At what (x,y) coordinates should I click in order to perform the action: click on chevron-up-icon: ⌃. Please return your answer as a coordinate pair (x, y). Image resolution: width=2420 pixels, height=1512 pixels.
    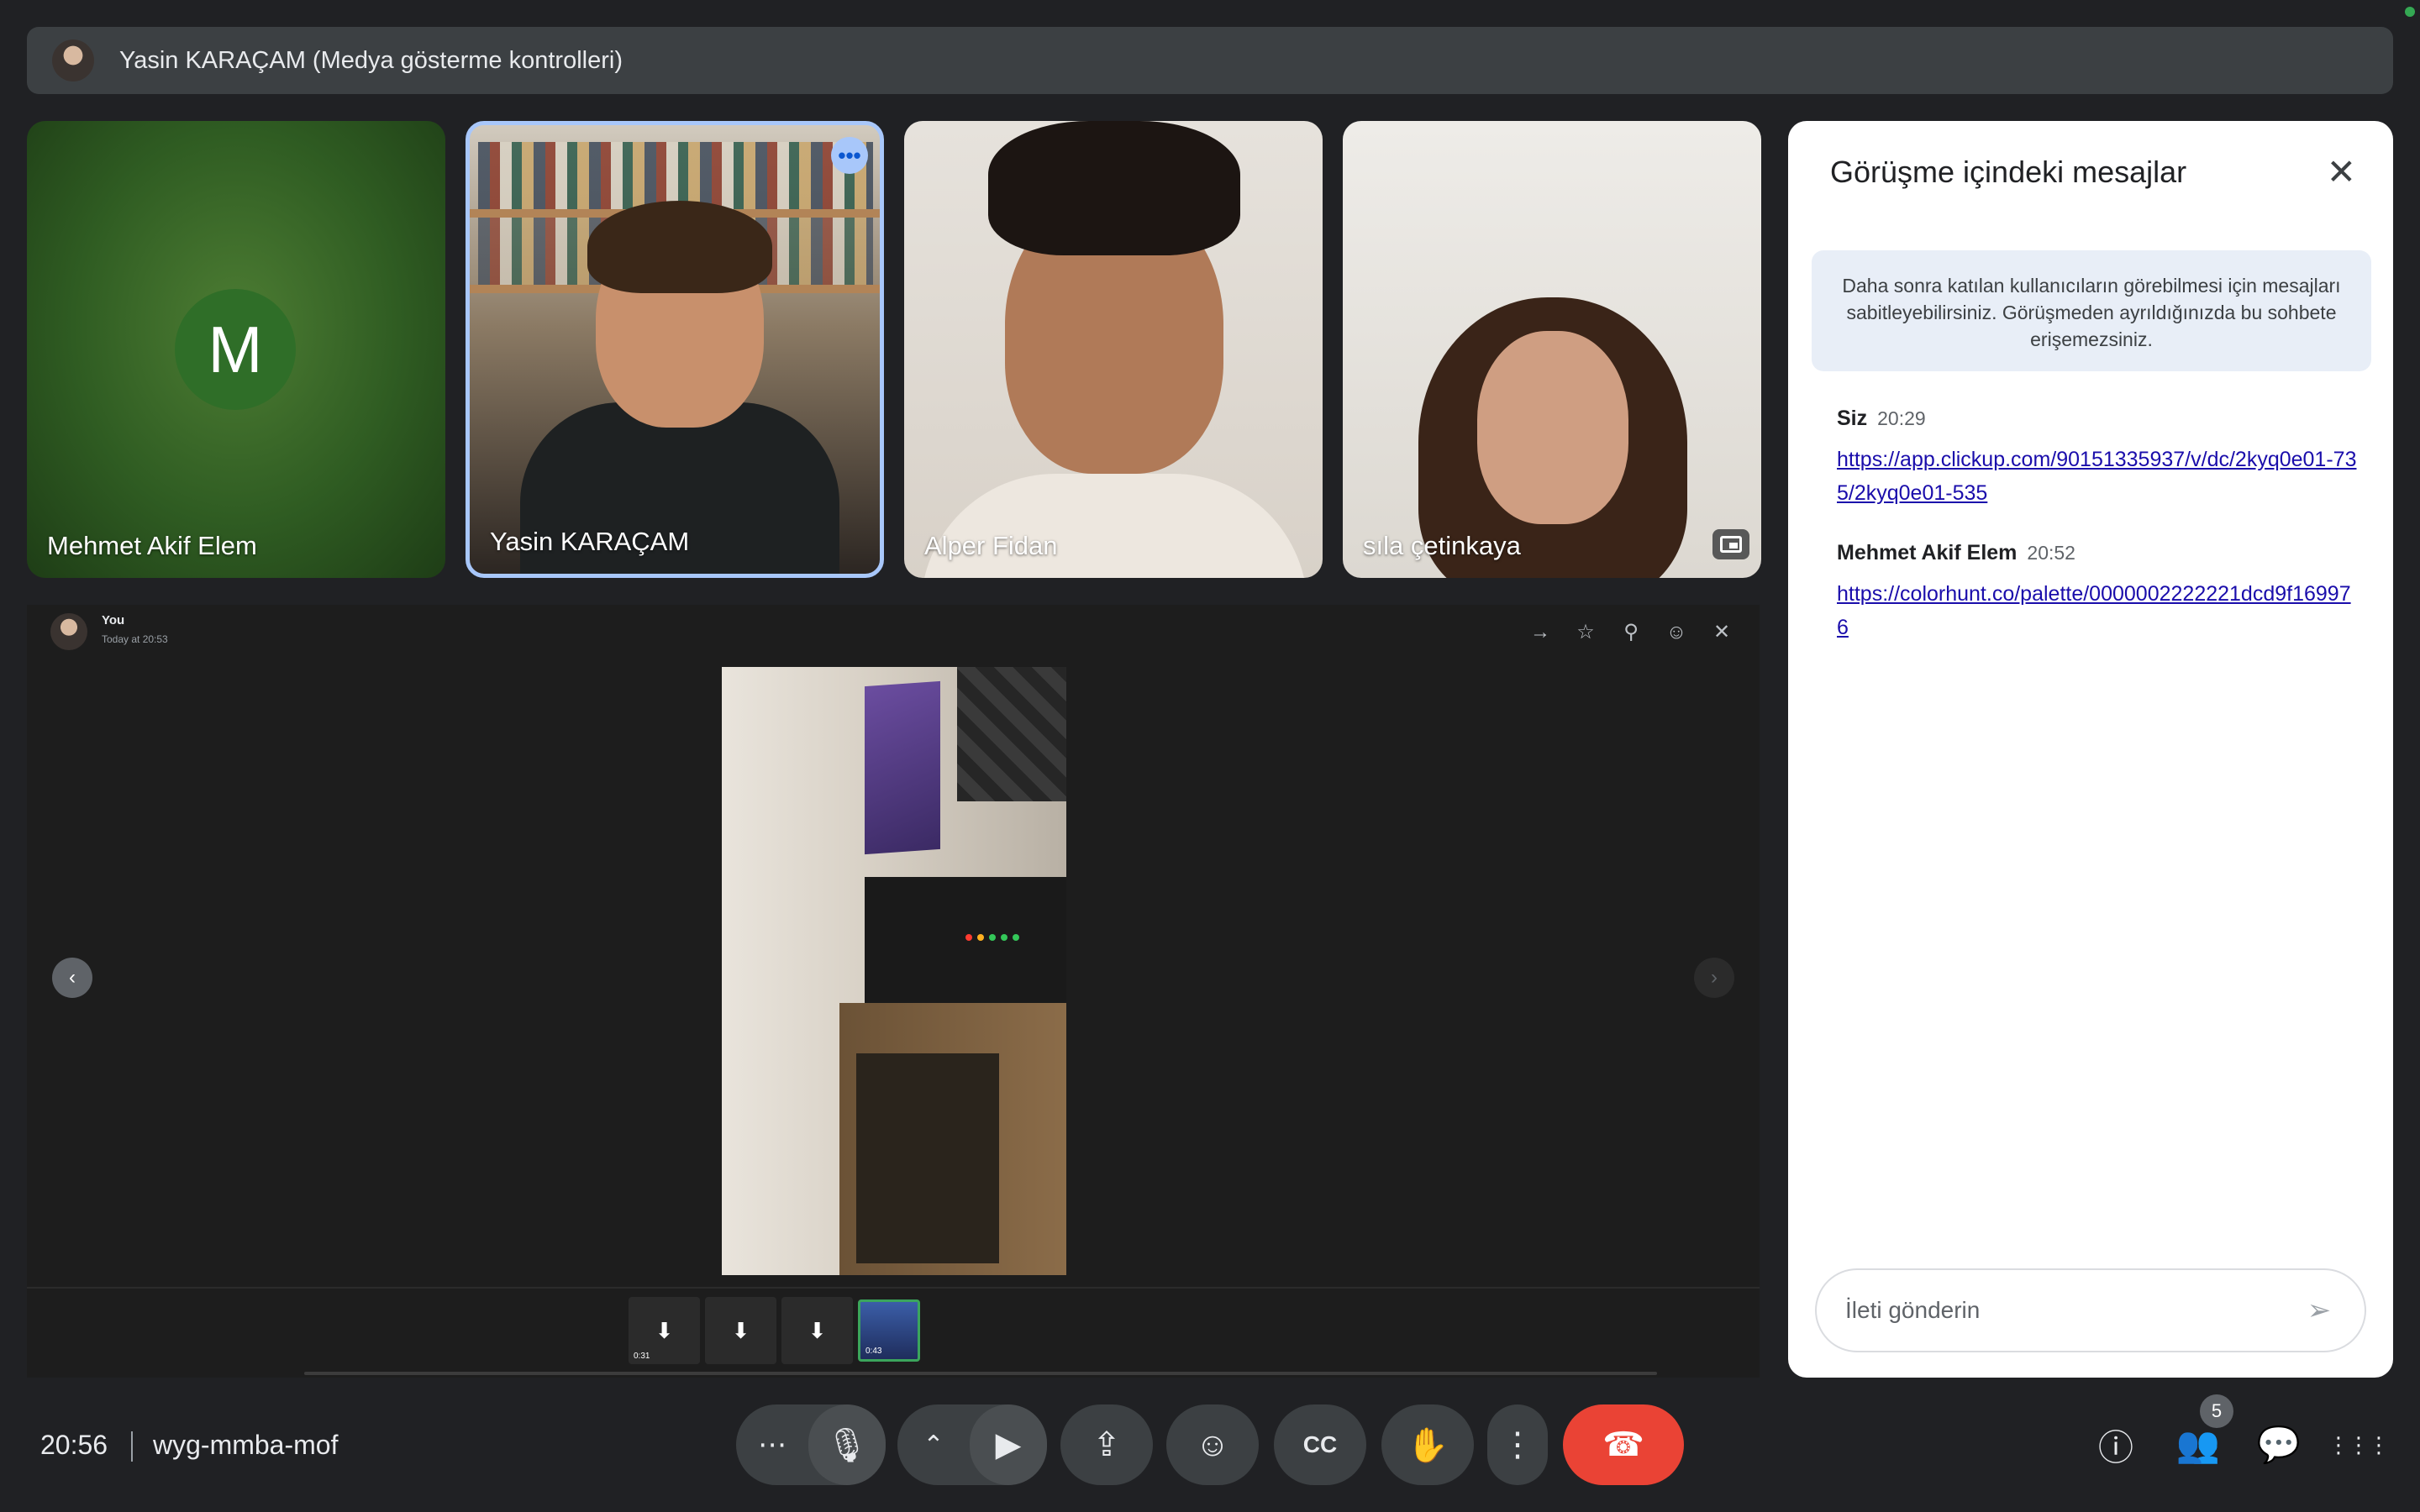
    Looking at the image, I should click on (933, 1444).